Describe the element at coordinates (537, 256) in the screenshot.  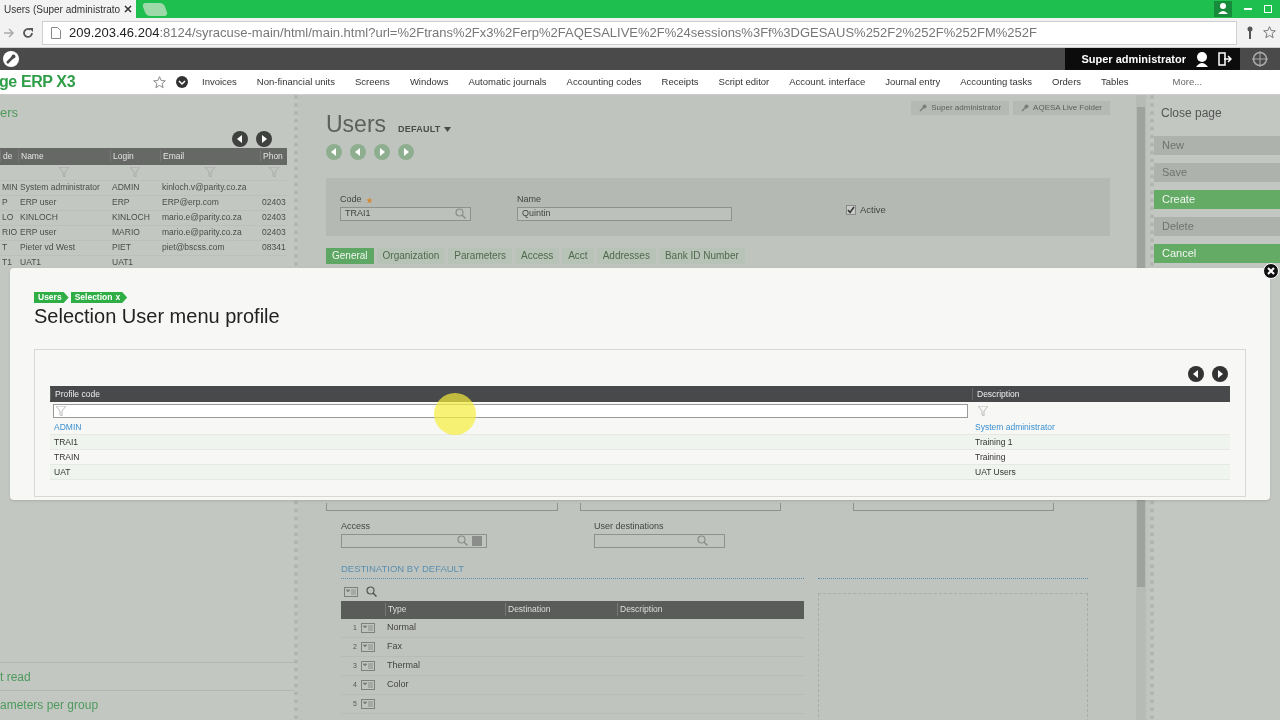
I see `form-tab: Access` at that location.